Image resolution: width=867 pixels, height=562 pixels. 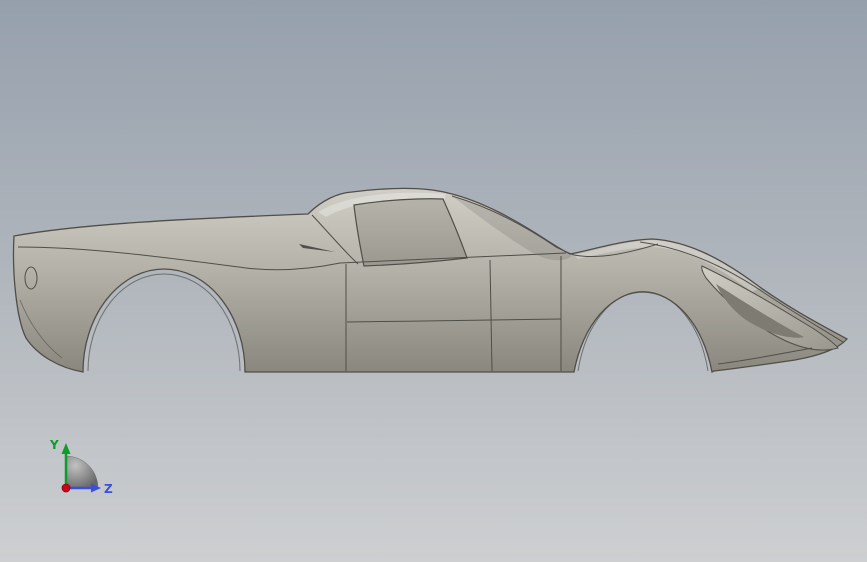 What do you see at coordinates (66, 488) in the screenshot?
I see `x-axis-dot` at bounding box center [66, 488].